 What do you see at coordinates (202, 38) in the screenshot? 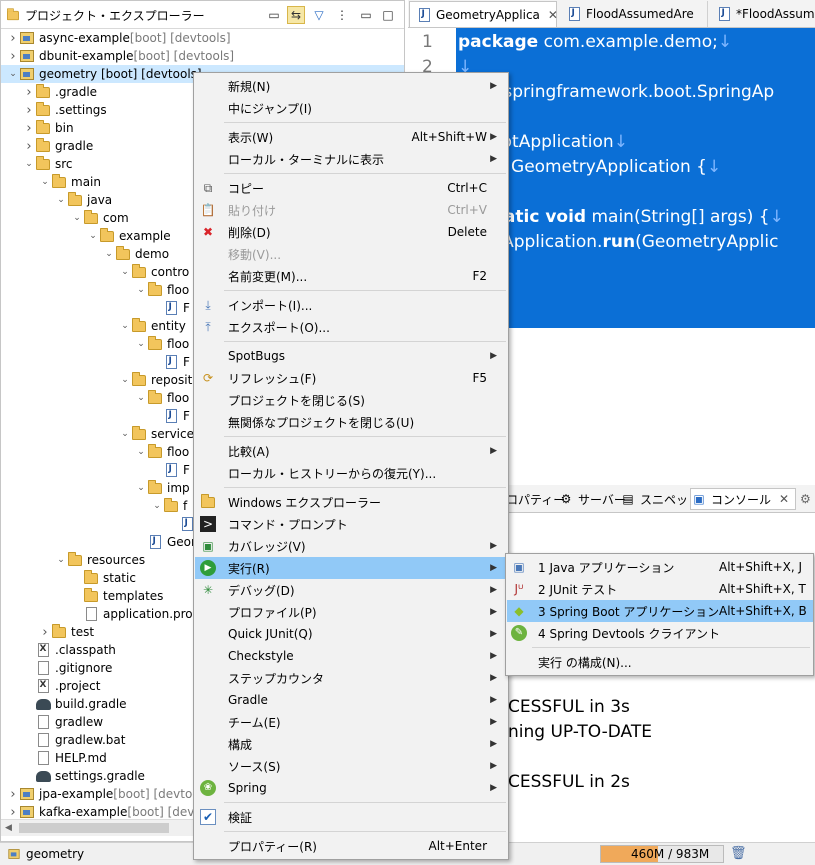
I see `tree-item: › async-example [boot] [devtools]` at bounding box center [202, 38].